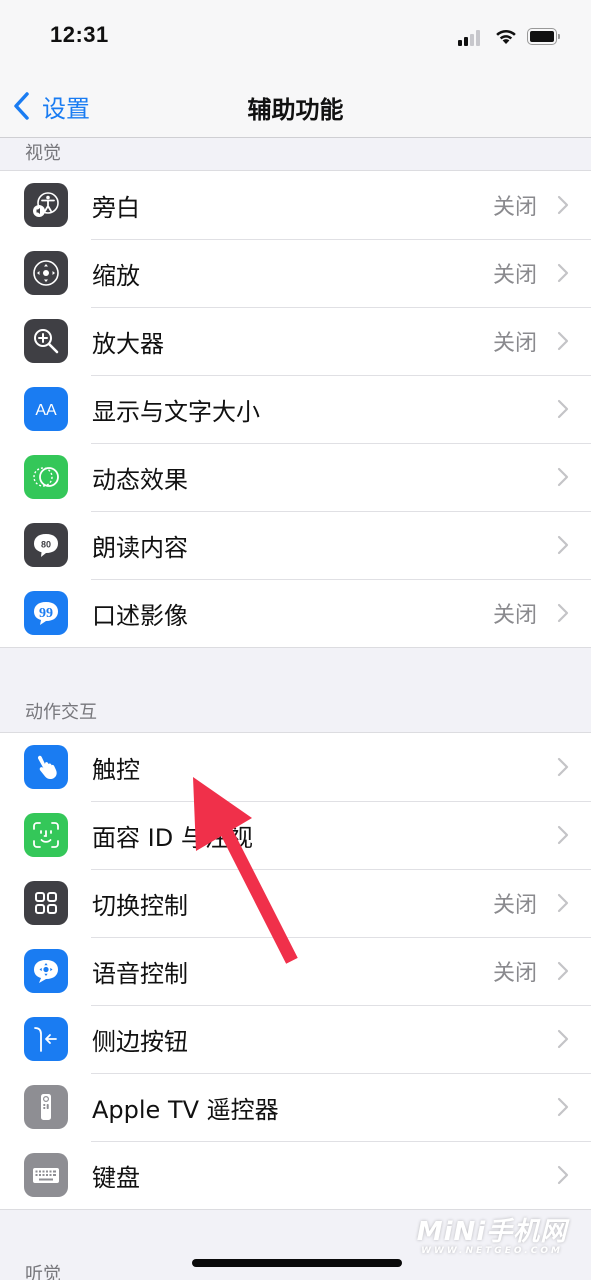 This screenshot has height=1280, width=591. What do you see at coordinates (295, 477) in the screenshot?
I see `list-item-motion: 动态效果` at bounding box center [295, 477].